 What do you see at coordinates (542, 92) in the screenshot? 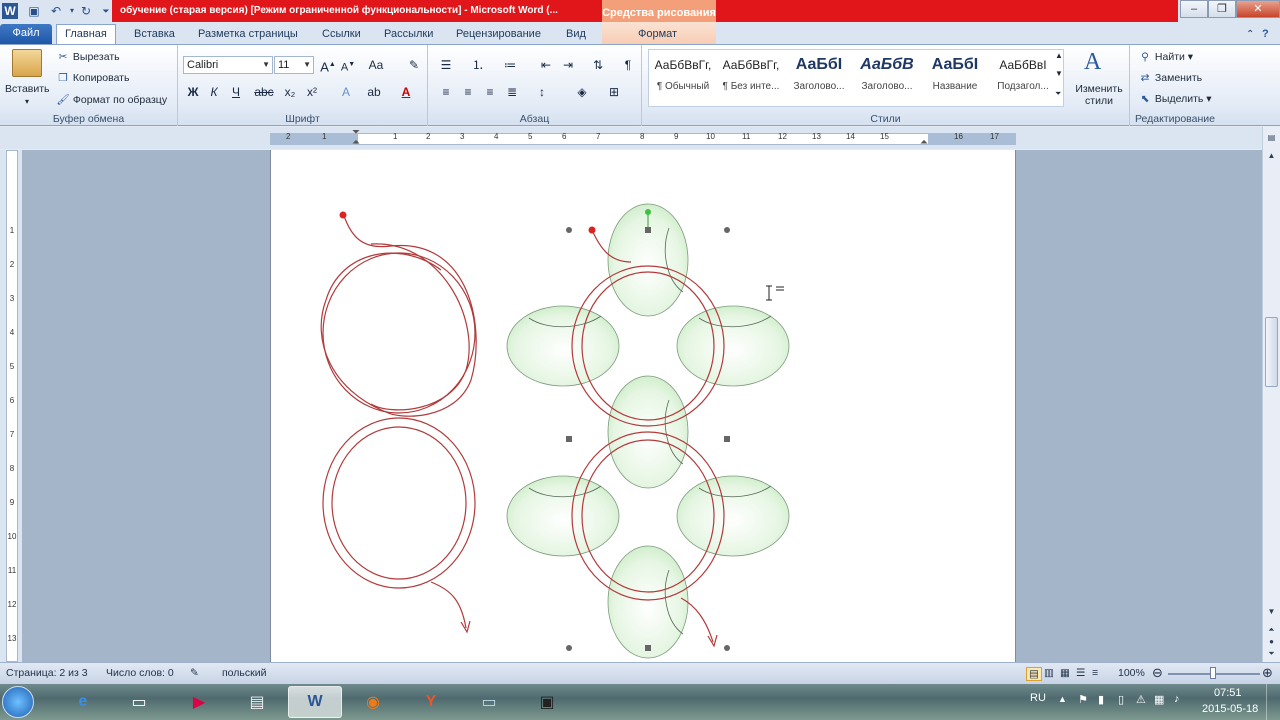
I see `line-spacing-icon: ↕` at bounding box center [542, 92].